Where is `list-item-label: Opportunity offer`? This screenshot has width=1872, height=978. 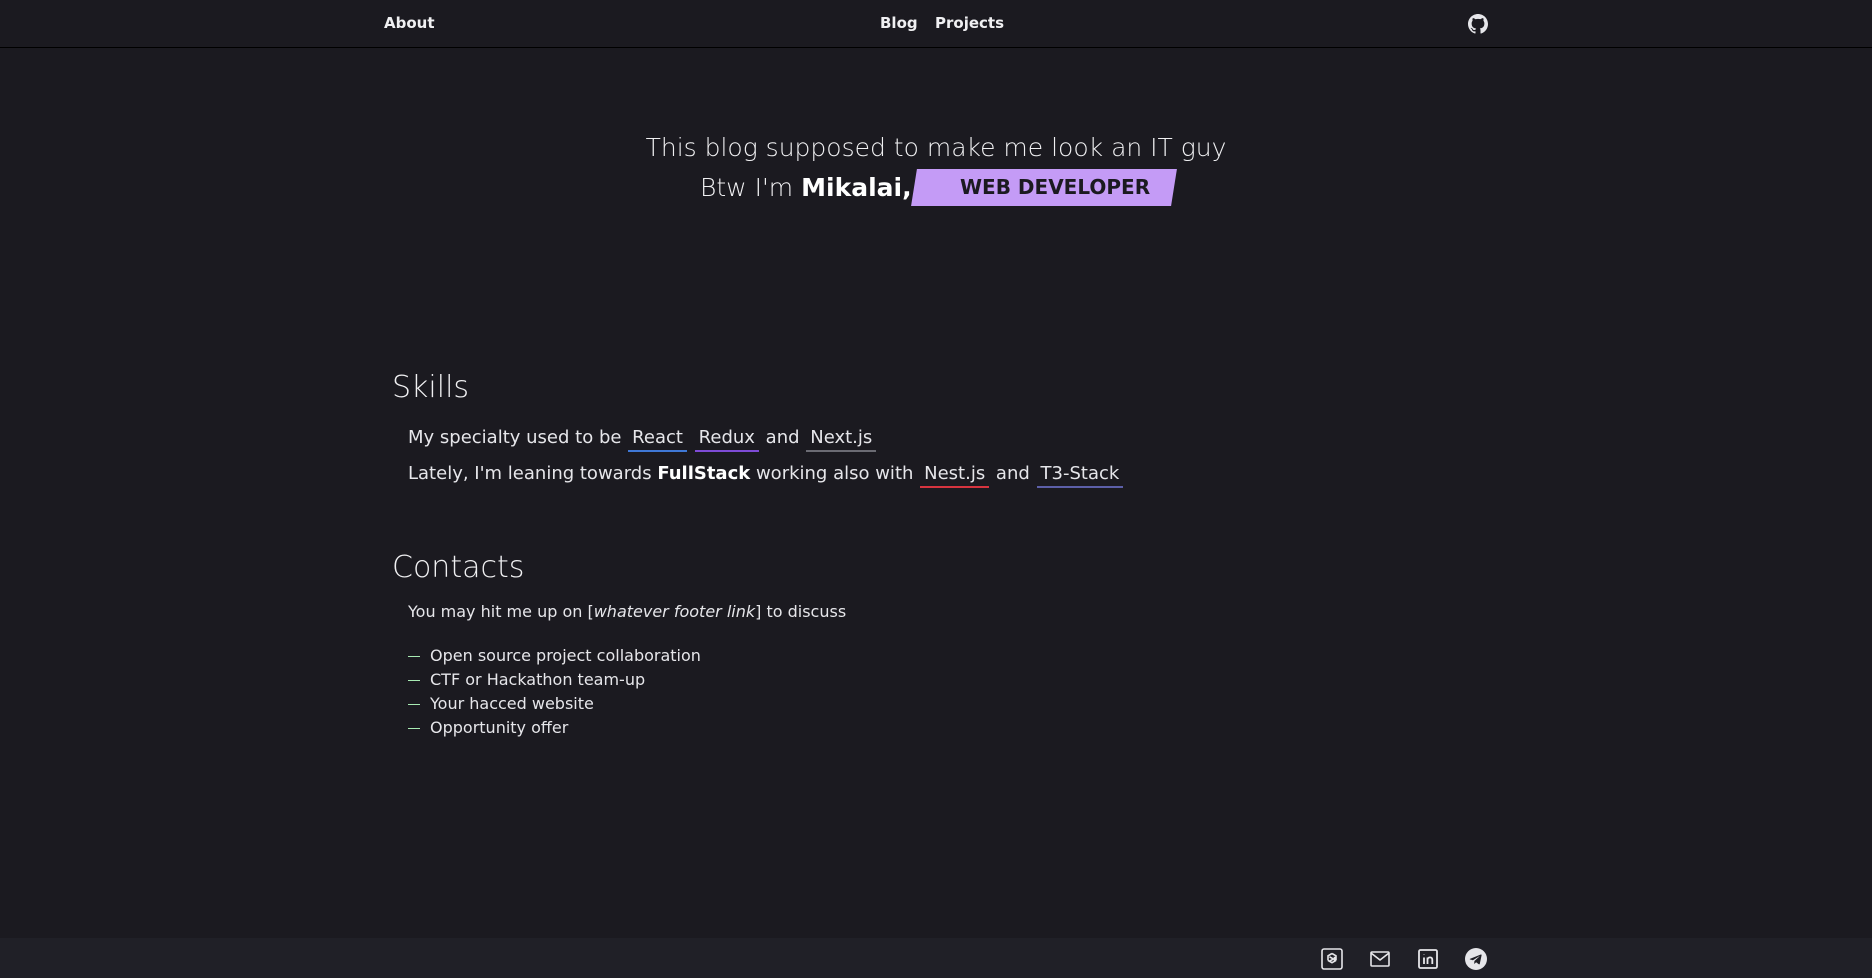
list-item-label: Opportunity offer is located at coordinates (499, 727).